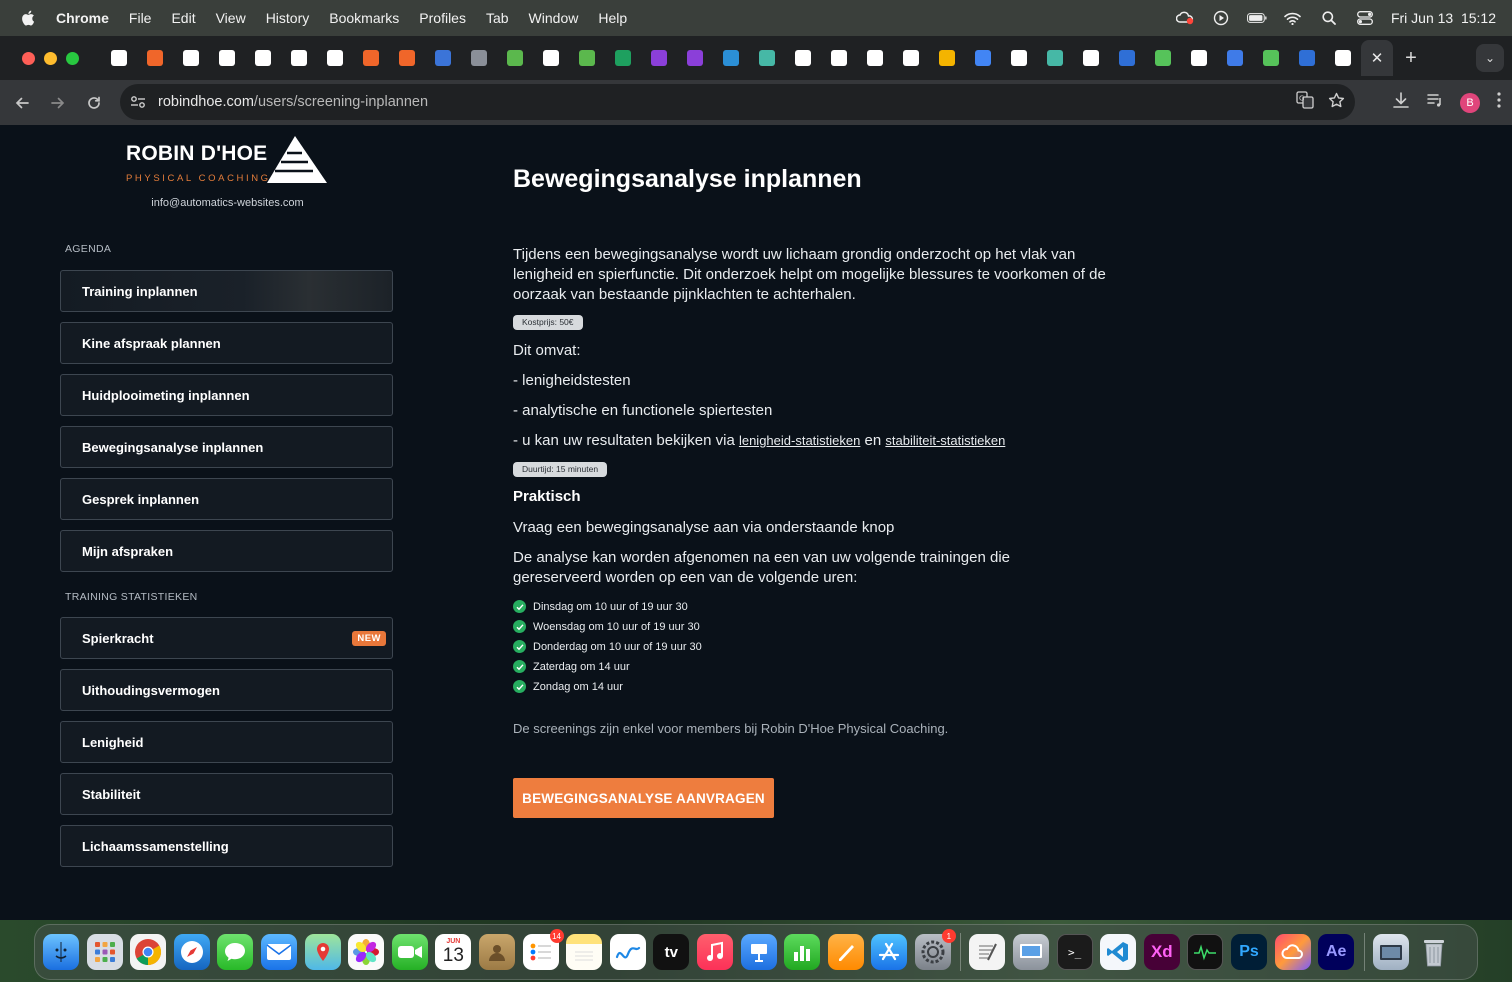 The width and height of the screenshot is (1512, 982). What do you see at coordinates (226, 846) in the screenshot?
I see `sidebar-item-lichaamssamenstelling: Lichaamssamenstelling` at bounding box center [226, 846].